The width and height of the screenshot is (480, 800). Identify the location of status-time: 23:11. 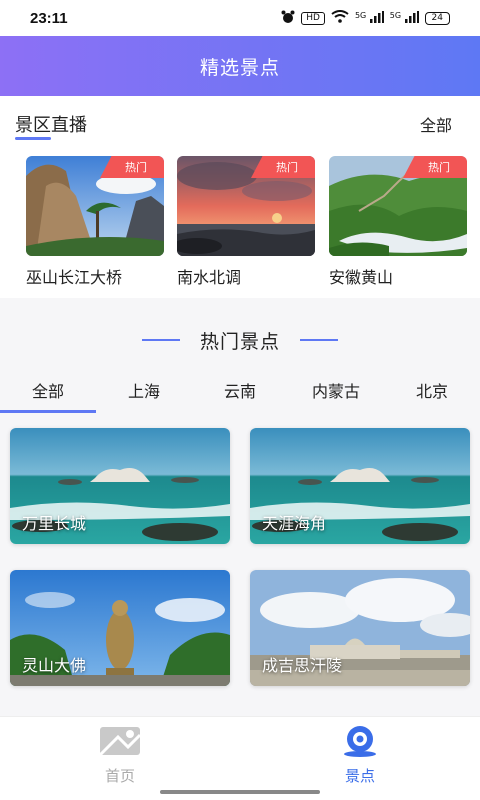
(49, 18).